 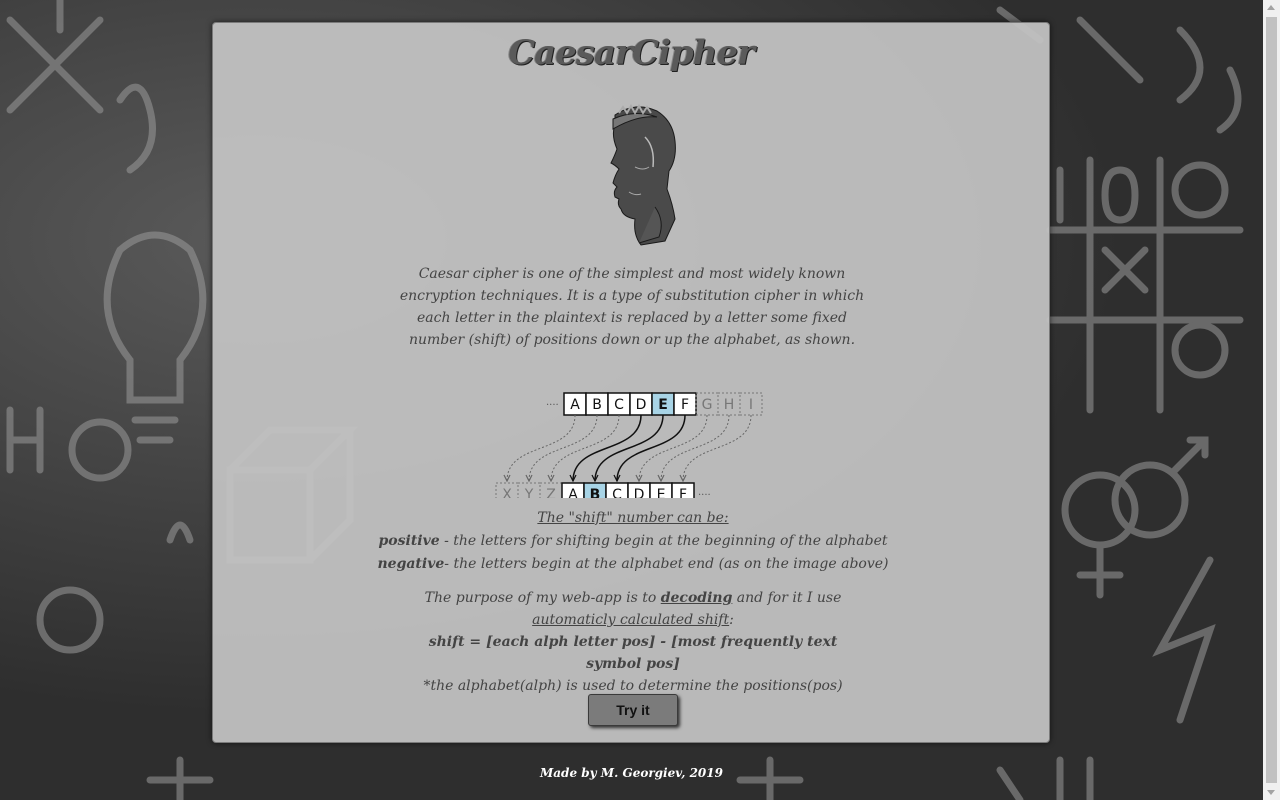 I want to click on bottom-letter-E: E, so click(x=661, y=492).